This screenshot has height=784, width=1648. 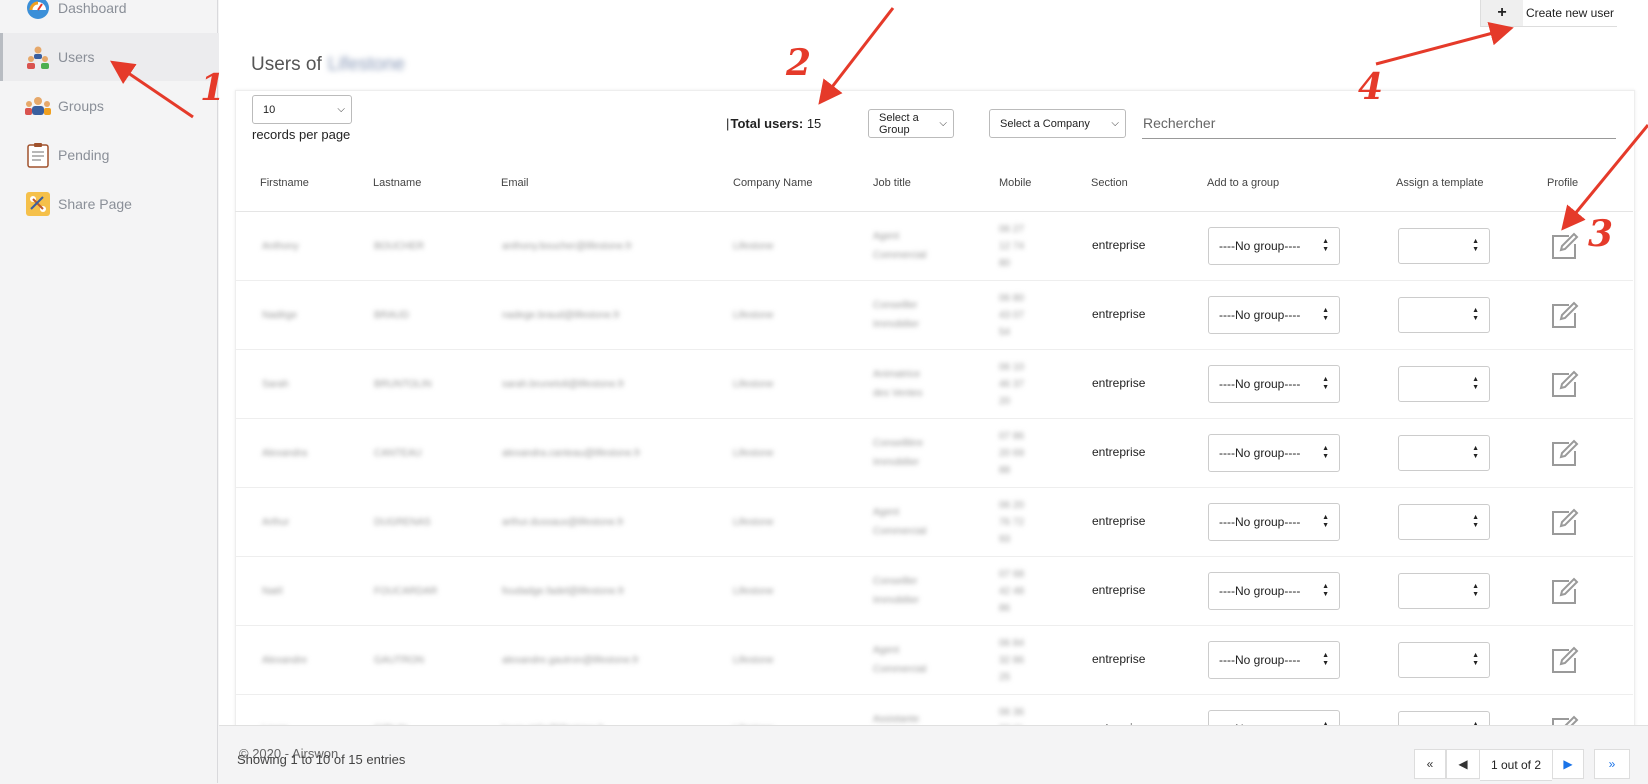 What do you see at coordinates (1379, 123) in the screenshot?
I see `search-input: Rechercher` at bounding box center [1379, 123].